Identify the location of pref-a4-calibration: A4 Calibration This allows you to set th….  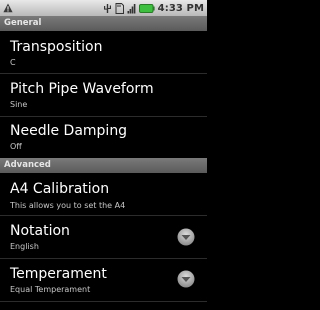
(103, 194).